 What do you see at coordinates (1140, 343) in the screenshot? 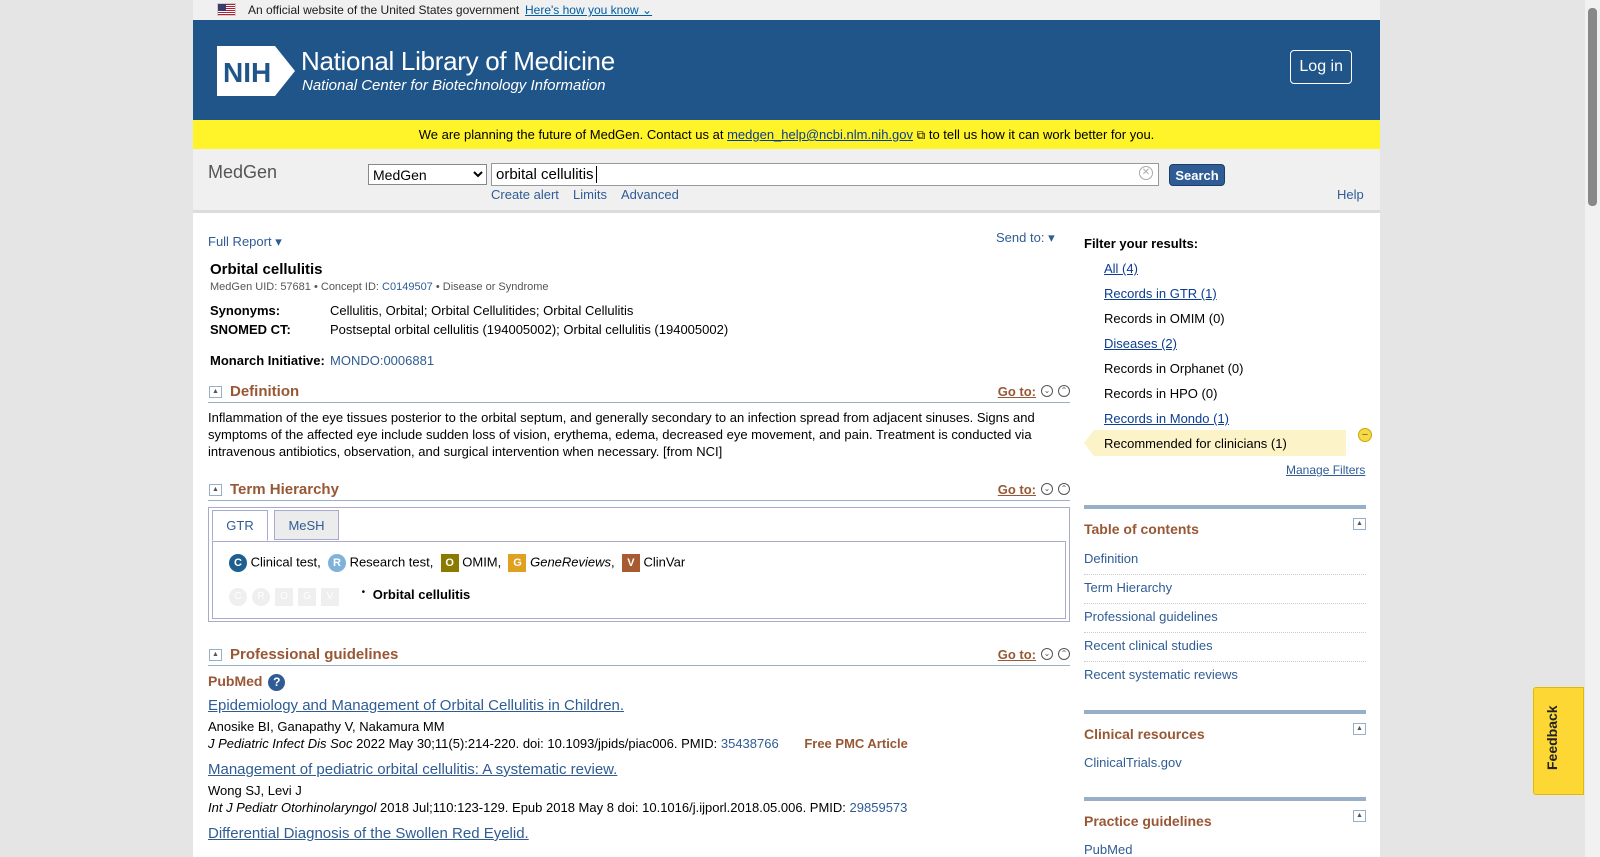
I see `filter-diseases: Diseases (2)` at bounding box center [1140, 343].